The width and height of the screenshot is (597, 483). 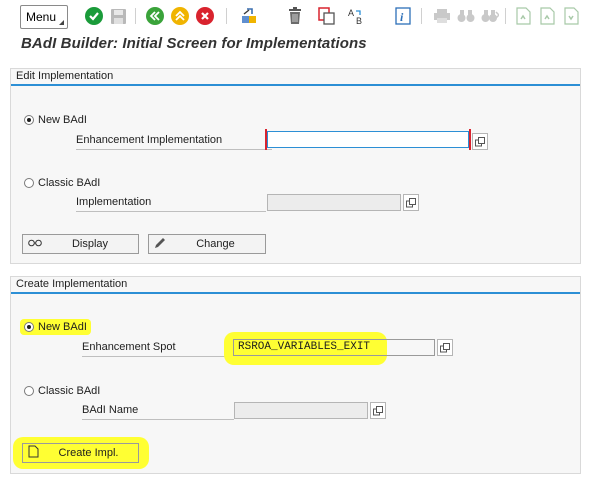 What do you see at coordinates (327, 16) in the screenshot?
I see `copy-icon` at bounding box center [327, 16].